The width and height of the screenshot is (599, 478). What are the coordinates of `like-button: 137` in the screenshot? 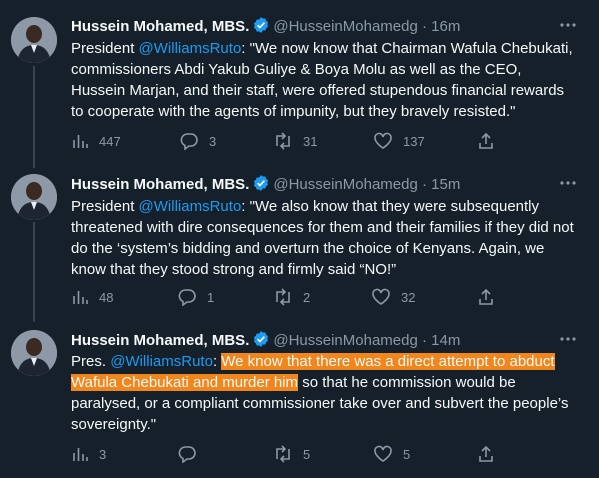 It's located at (399, 141).